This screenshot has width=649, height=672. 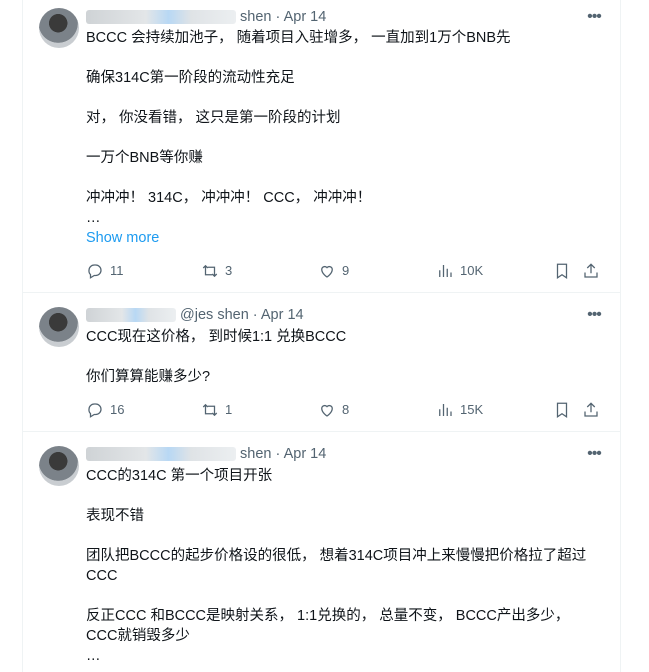 I want to click on like-button: 8, so click(x=333, y=410).